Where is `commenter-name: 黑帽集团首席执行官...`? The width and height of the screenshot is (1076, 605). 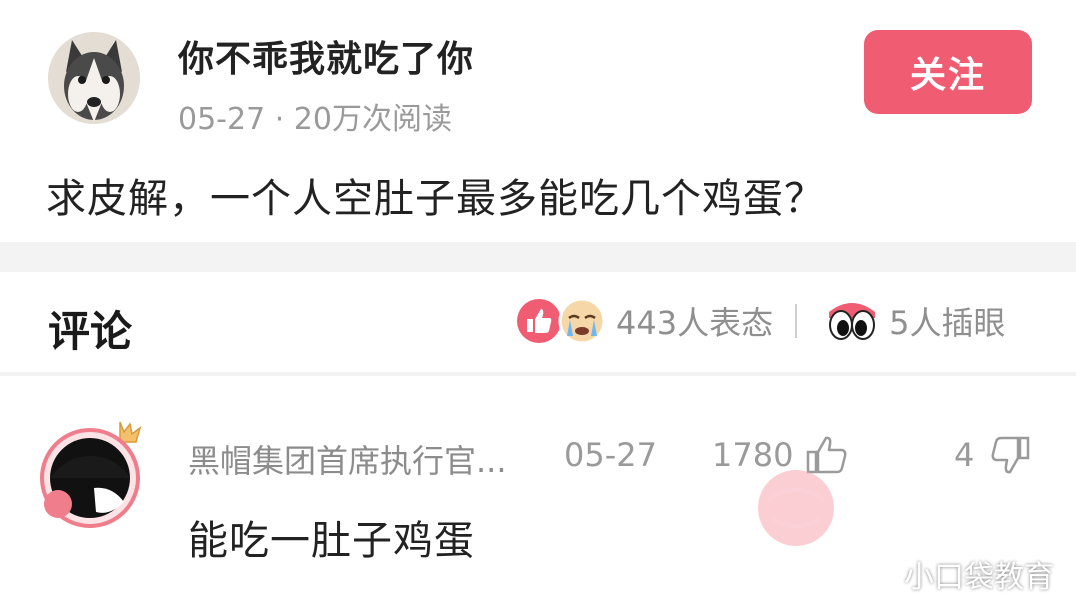 commenter-name: 黑帽集团首席执行官... is located at coordinates (347, 459).